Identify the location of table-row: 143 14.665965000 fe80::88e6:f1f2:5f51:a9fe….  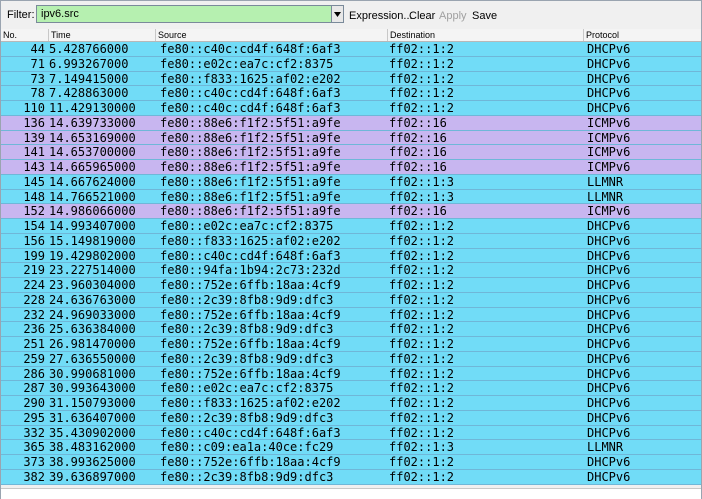
(351, 167).